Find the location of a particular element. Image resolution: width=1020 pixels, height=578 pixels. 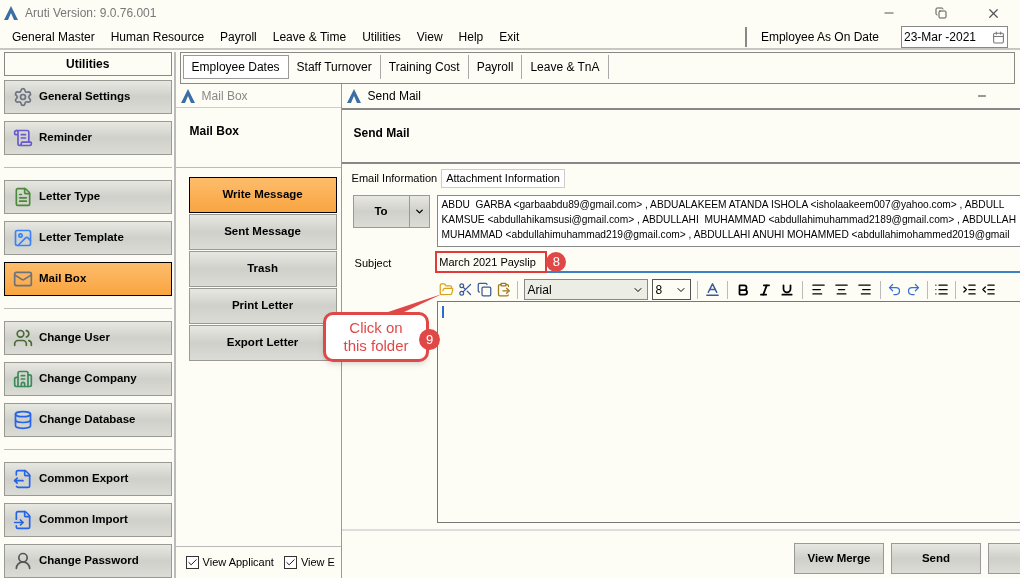

redo-icon is located at coordinates (913, 289).